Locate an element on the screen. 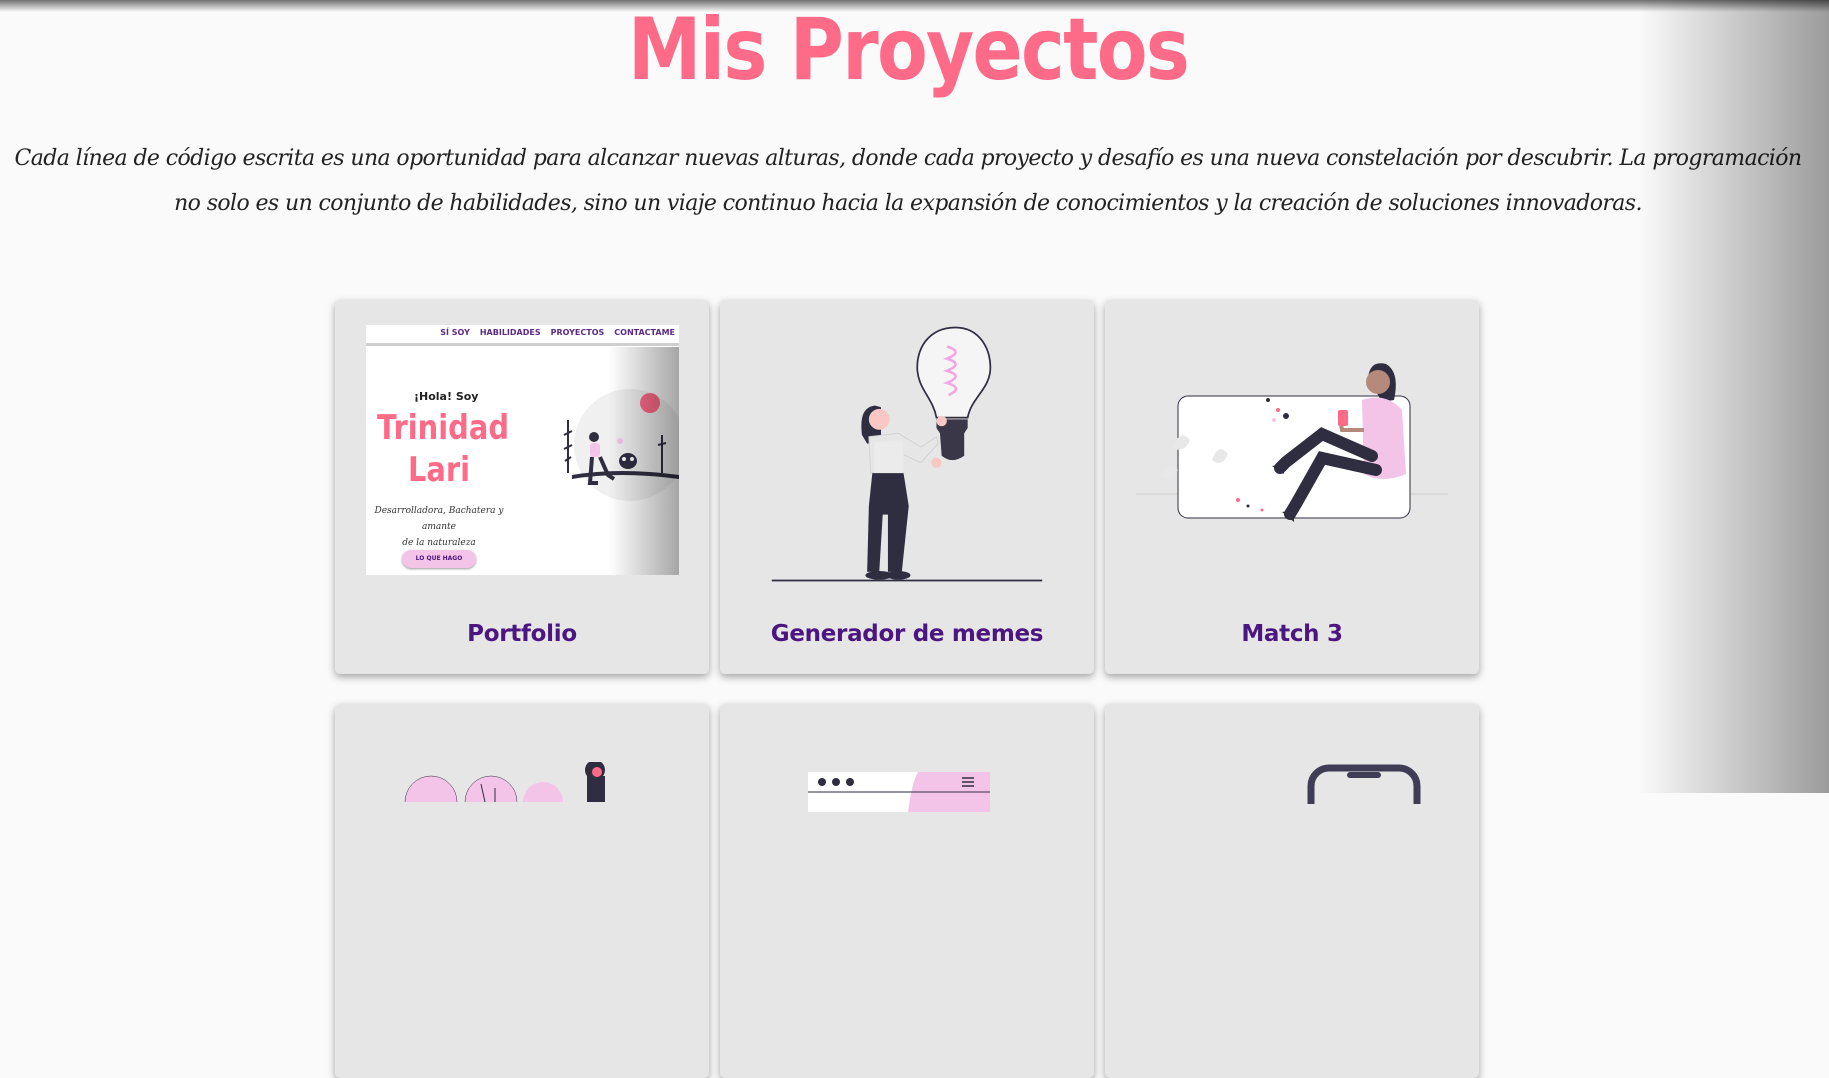  mini-fade is located at coordinates (644, 461).